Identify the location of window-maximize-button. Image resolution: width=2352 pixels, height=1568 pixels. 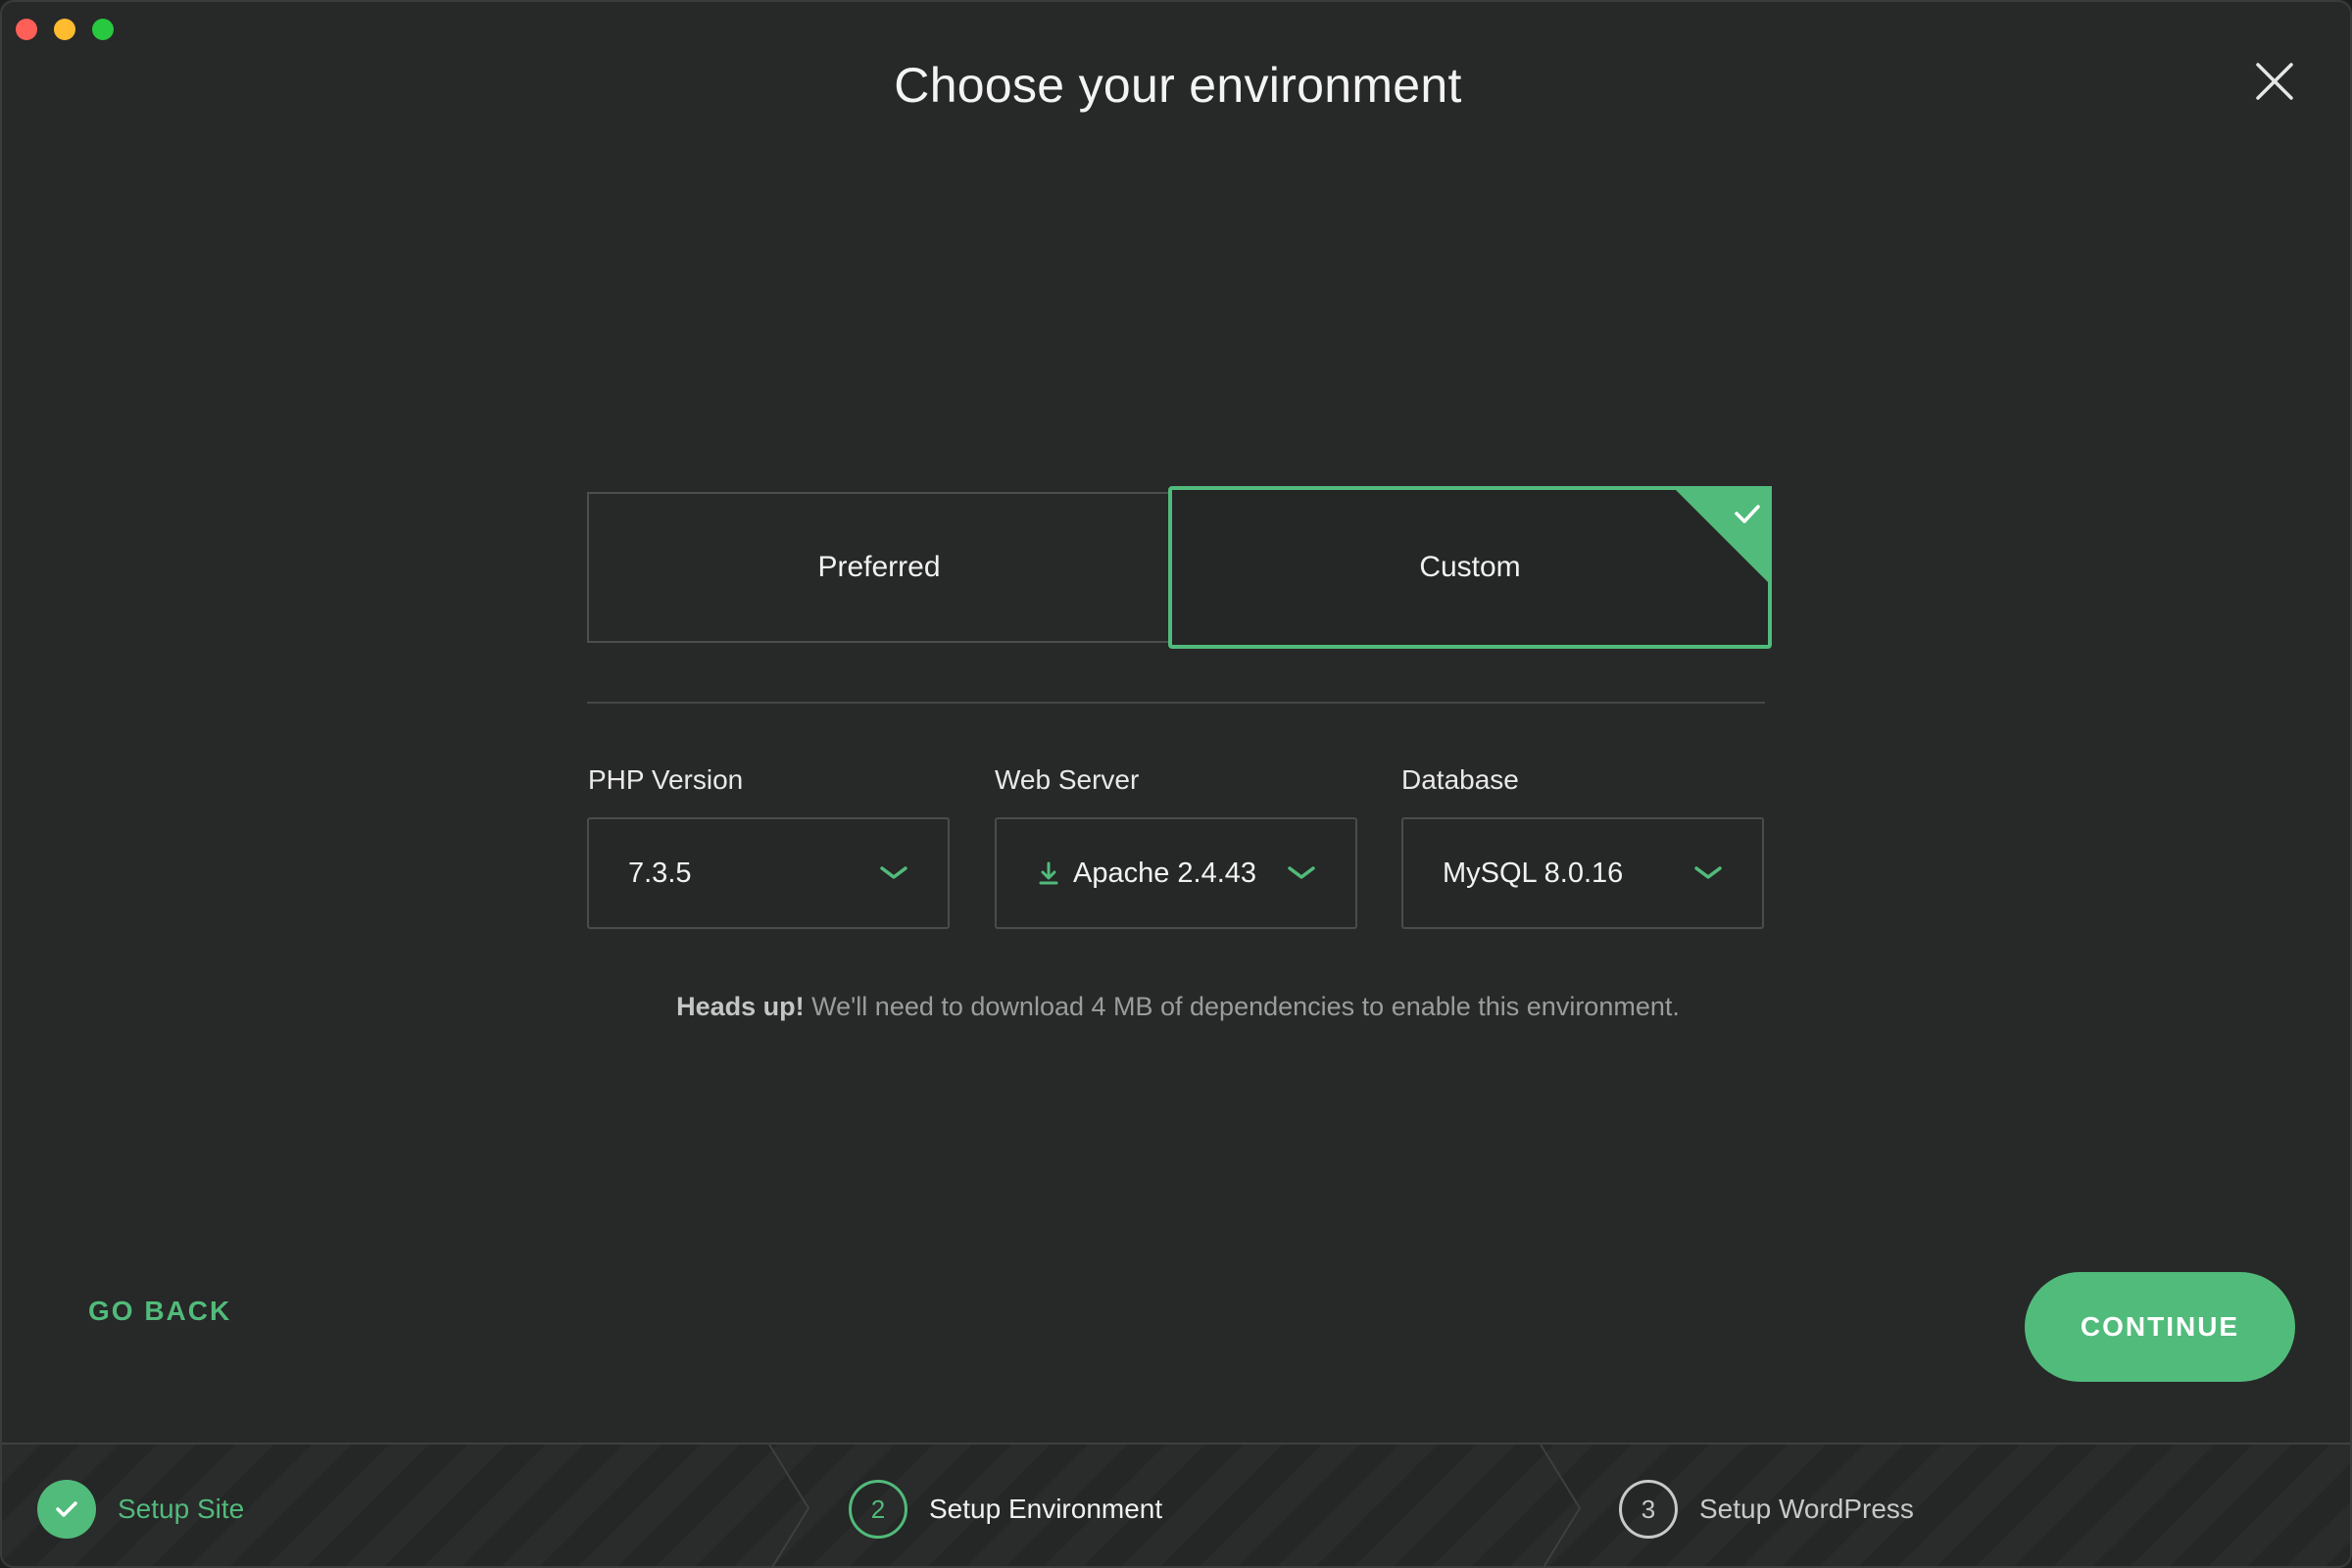
(103, 29).